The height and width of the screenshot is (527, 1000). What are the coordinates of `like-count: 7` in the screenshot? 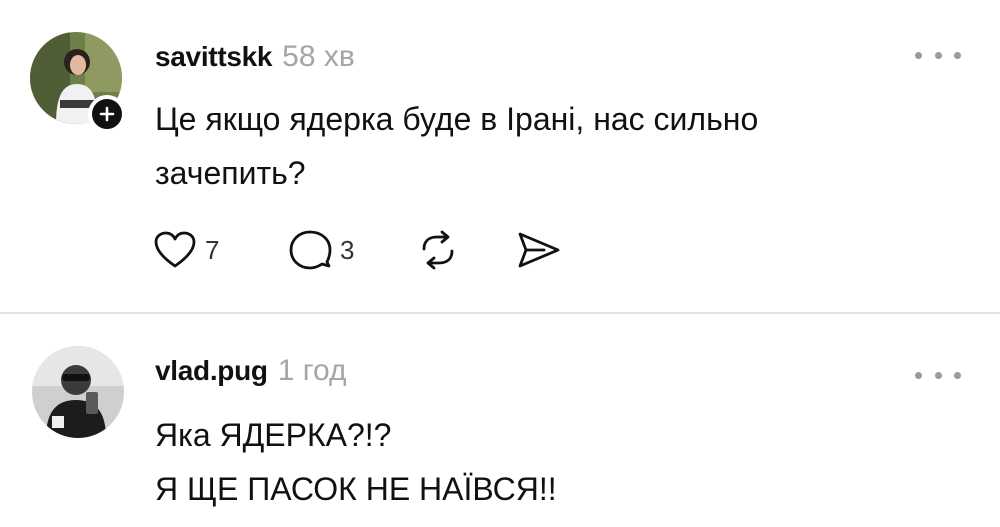 It's located at (212, 249).